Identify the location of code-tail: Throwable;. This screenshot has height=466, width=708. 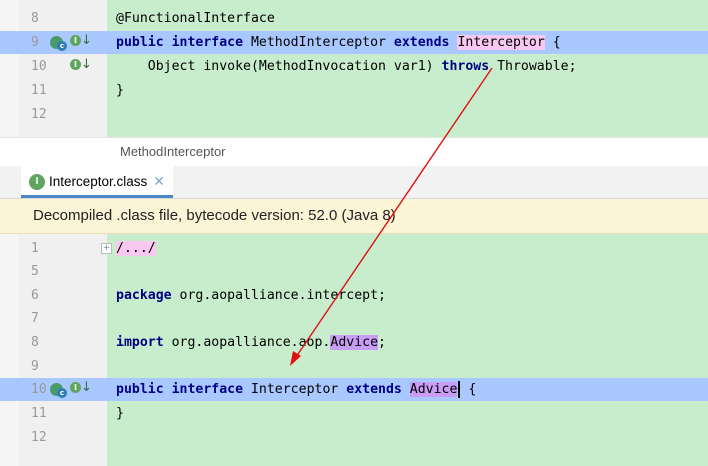
(533, 66).